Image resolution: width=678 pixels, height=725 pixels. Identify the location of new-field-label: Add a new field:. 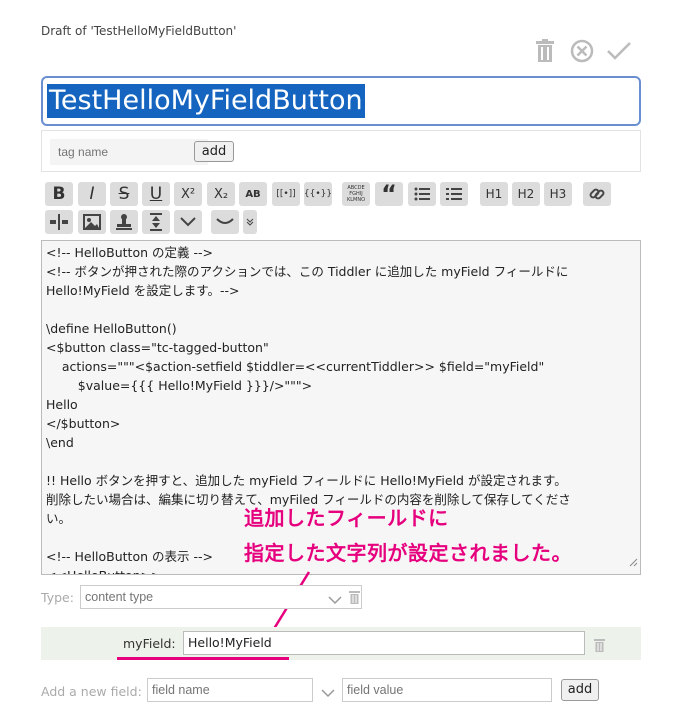
(91, 691).